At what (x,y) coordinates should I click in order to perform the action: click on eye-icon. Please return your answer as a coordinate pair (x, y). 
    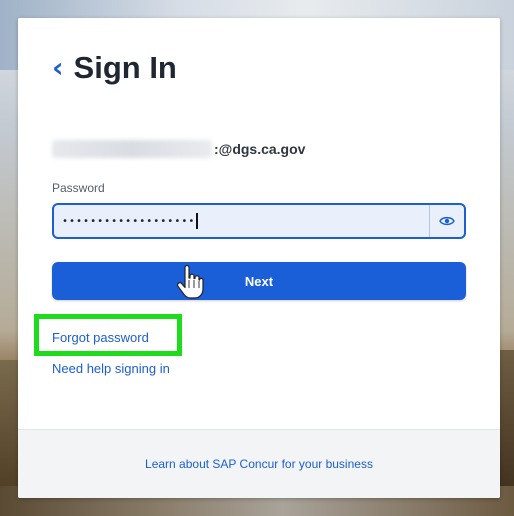
    Looking at the image, I should click on (447, 221).